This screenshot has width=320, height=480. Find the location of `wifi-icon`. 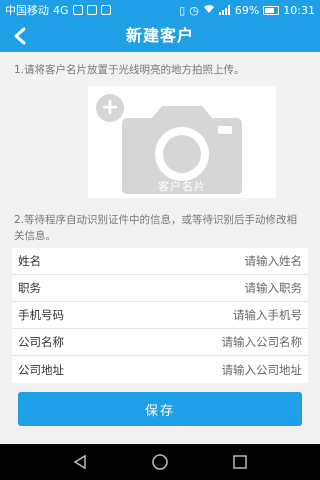

wifi-icon is located at coordinates (209, 10).